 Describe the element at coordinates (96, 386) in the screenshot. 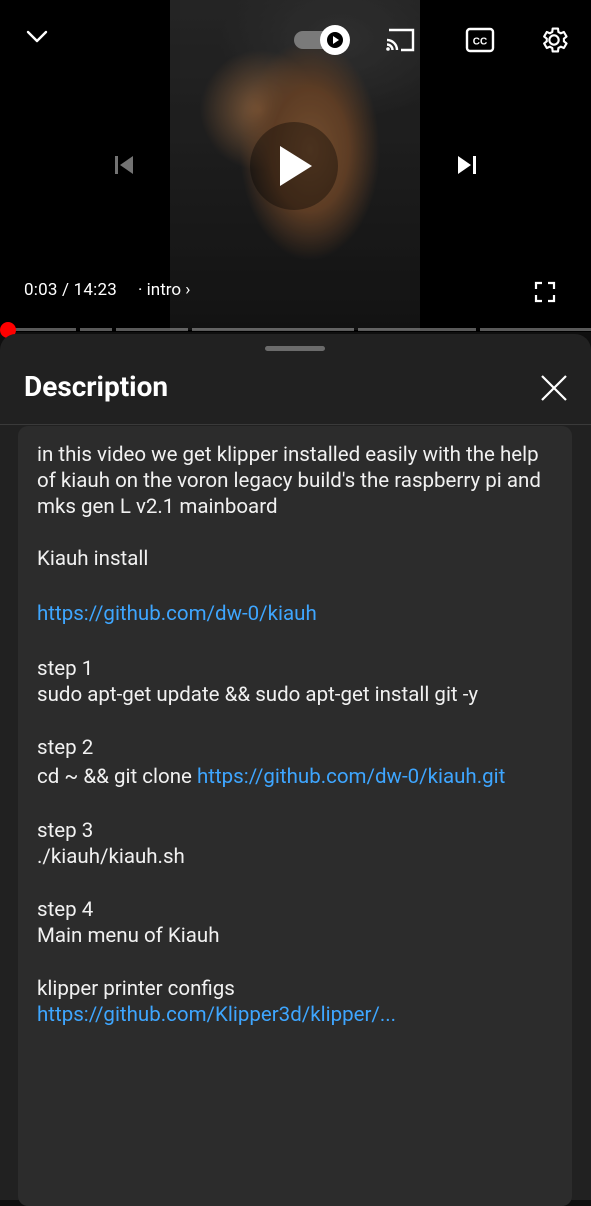

I see `panel-title: Description` at that location.